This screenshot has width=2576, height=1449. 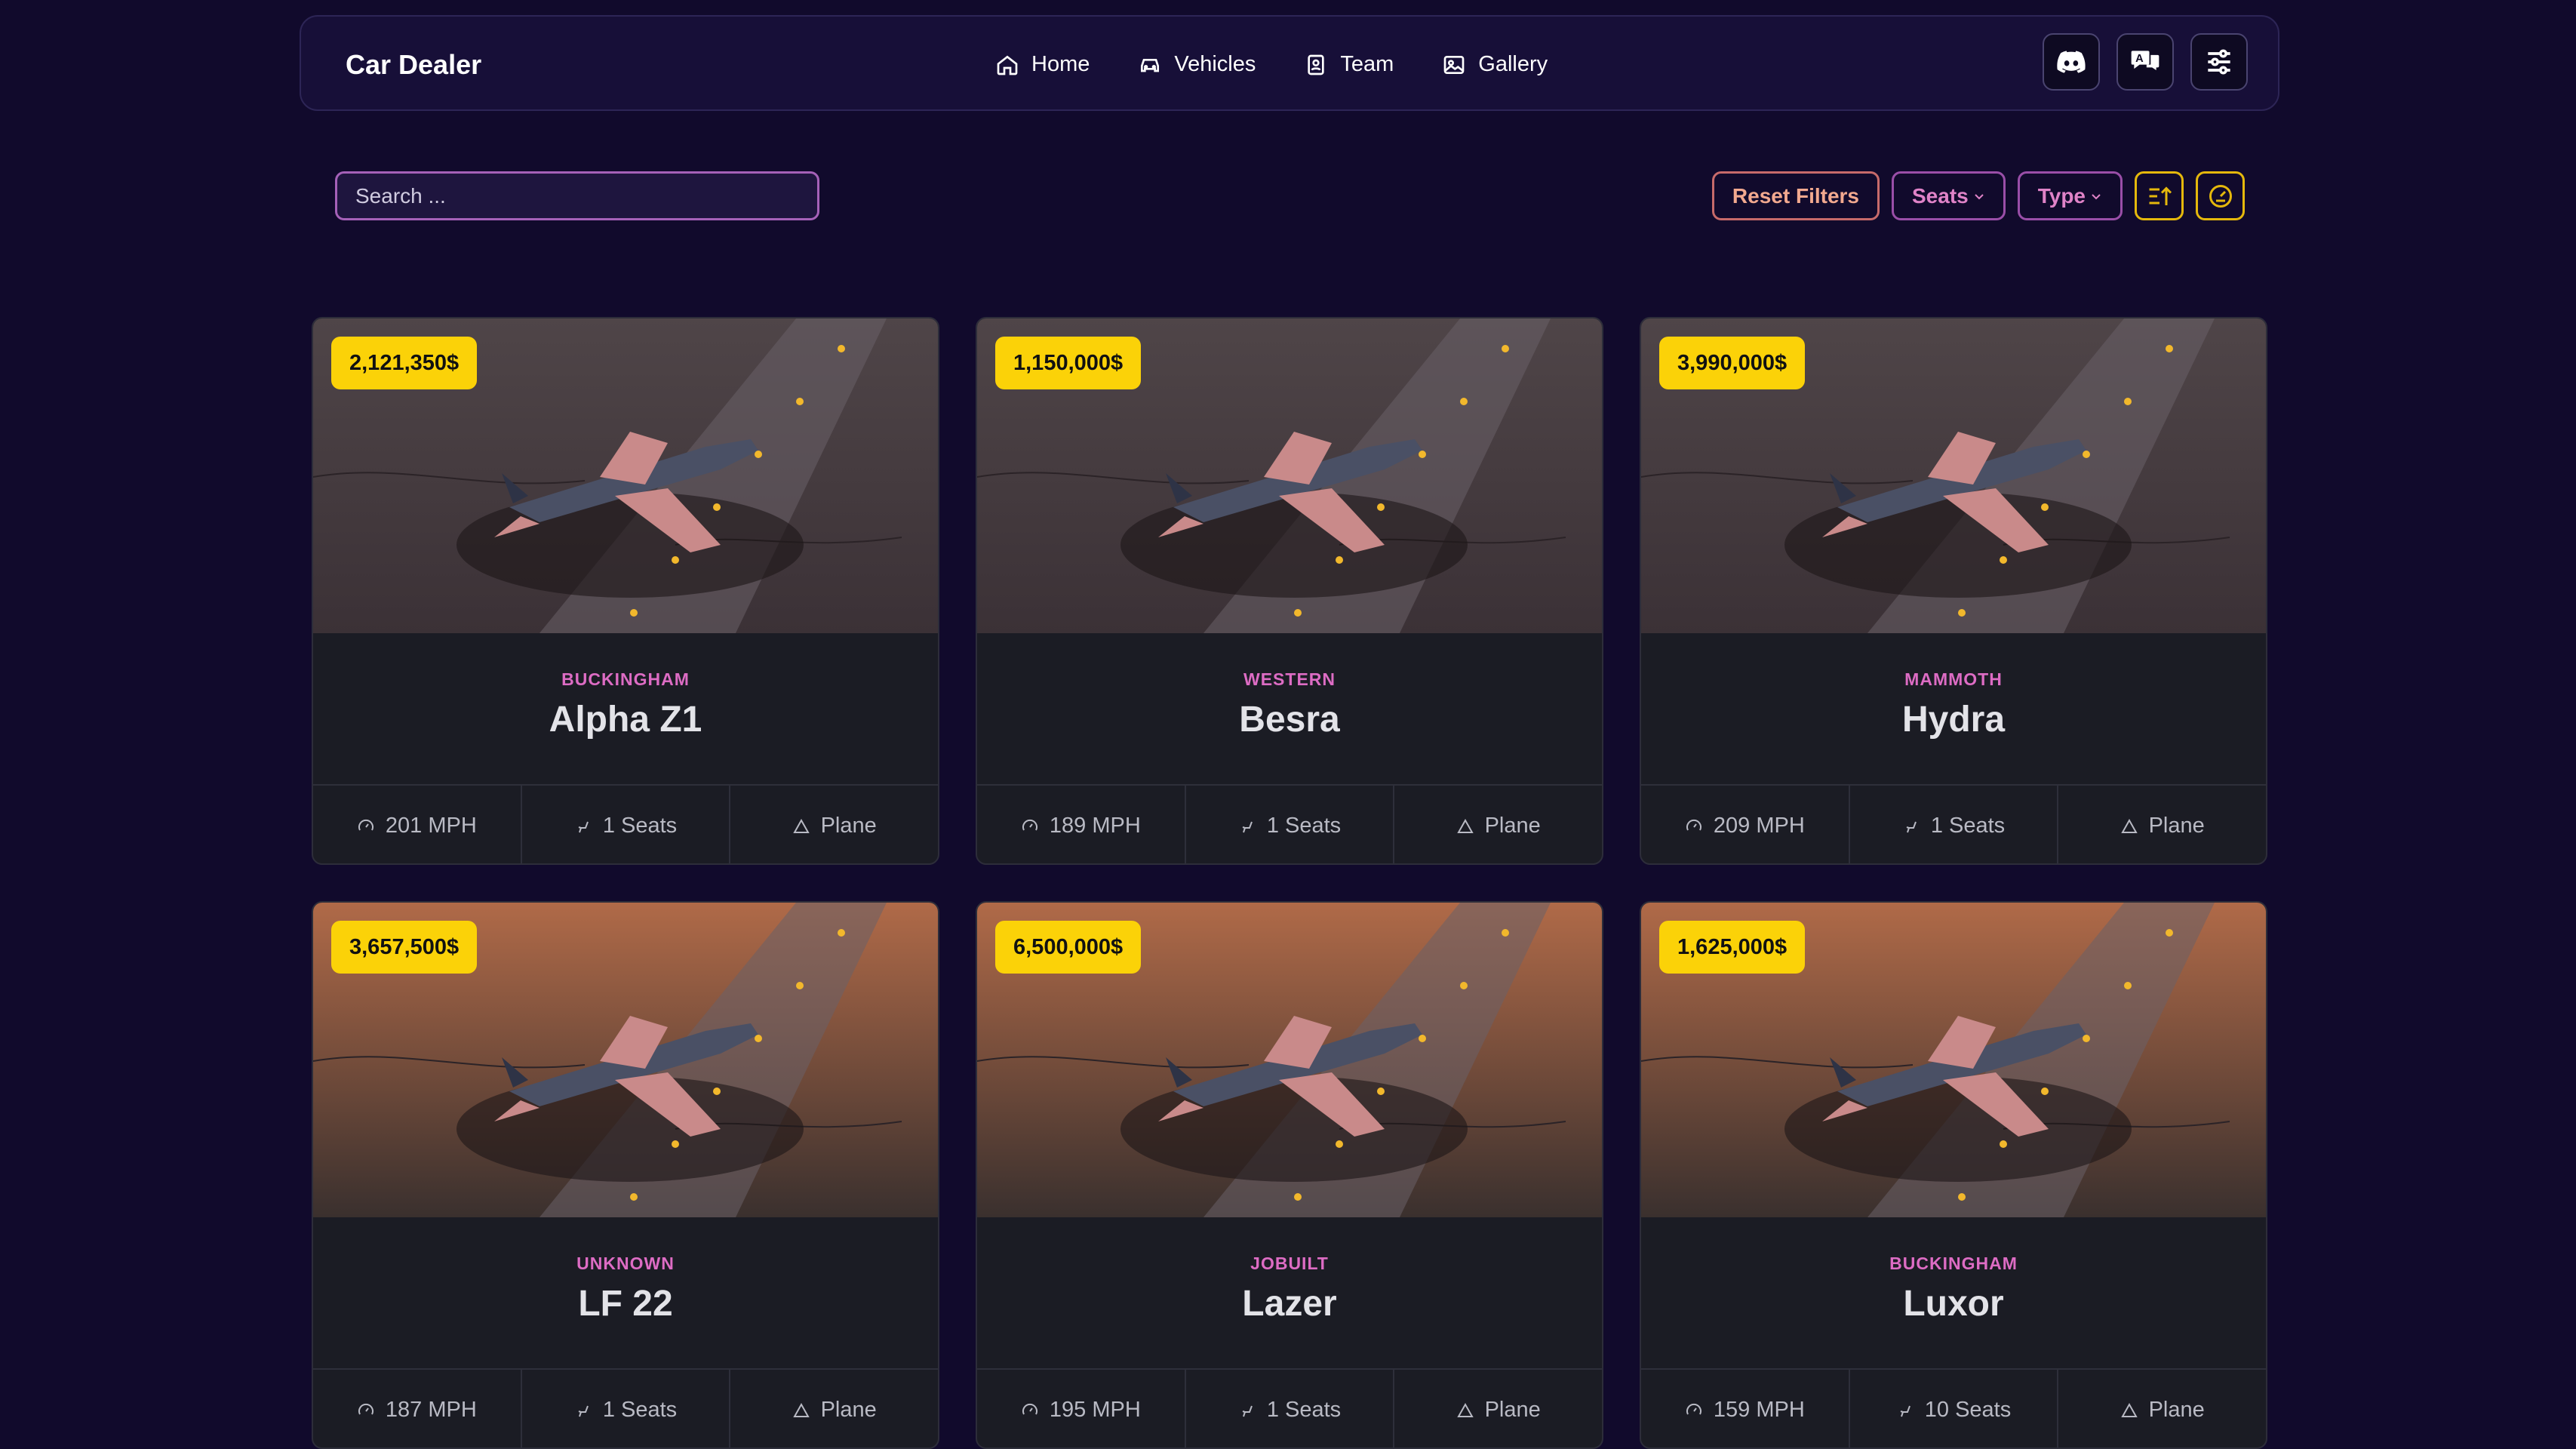 What do you see at coordinates (1289, 1263) in the screenshot?
I see `vehicle-brand: JOBUILT` at bounding box center [1289, 1263].